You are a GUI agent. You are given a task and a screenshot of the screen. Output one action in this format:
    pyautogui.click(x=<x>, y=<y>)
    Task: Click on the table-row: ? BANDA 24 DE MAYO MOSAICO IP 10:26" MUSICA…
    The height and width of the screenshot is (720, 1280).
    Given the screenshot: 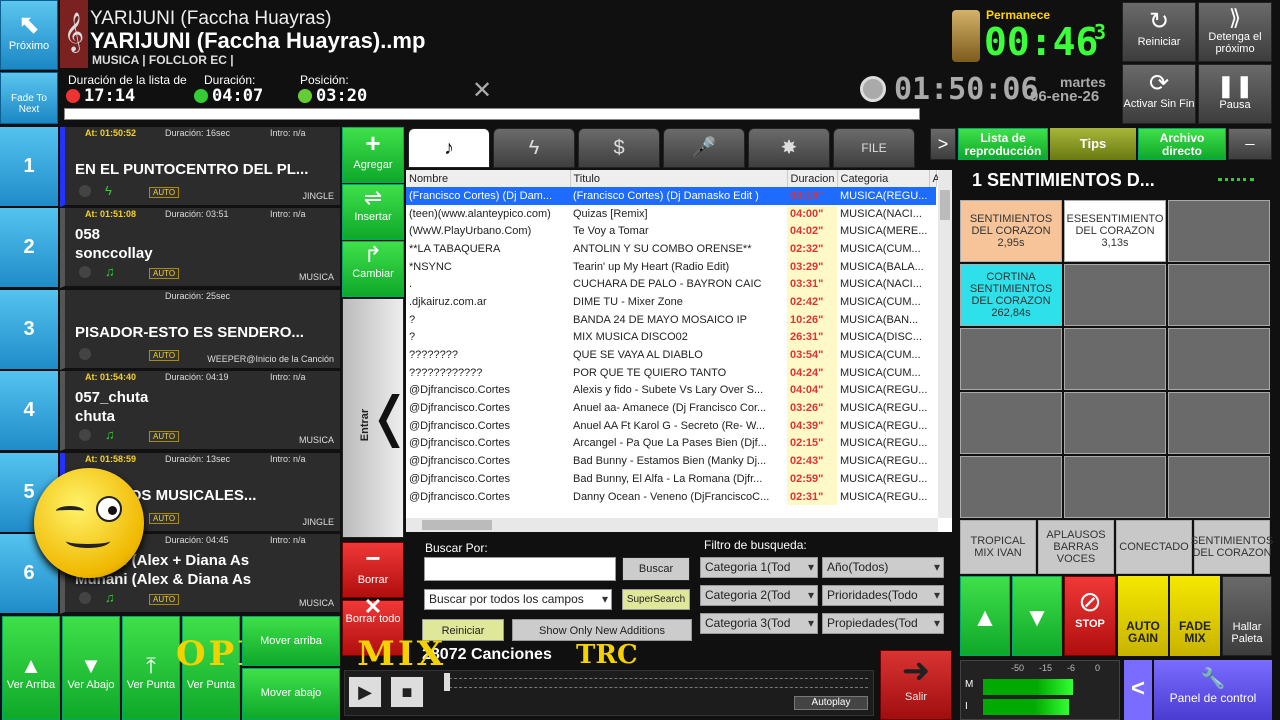 What is the action you would take?
    pyautogui.click(x=671, y=319)
    